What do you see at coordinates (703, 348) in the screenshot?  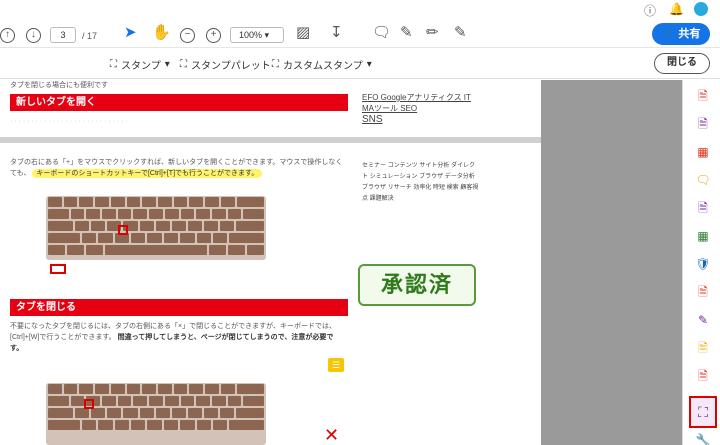 I see `request-sign-icon: 🗎` at bounding box center [703, 348].